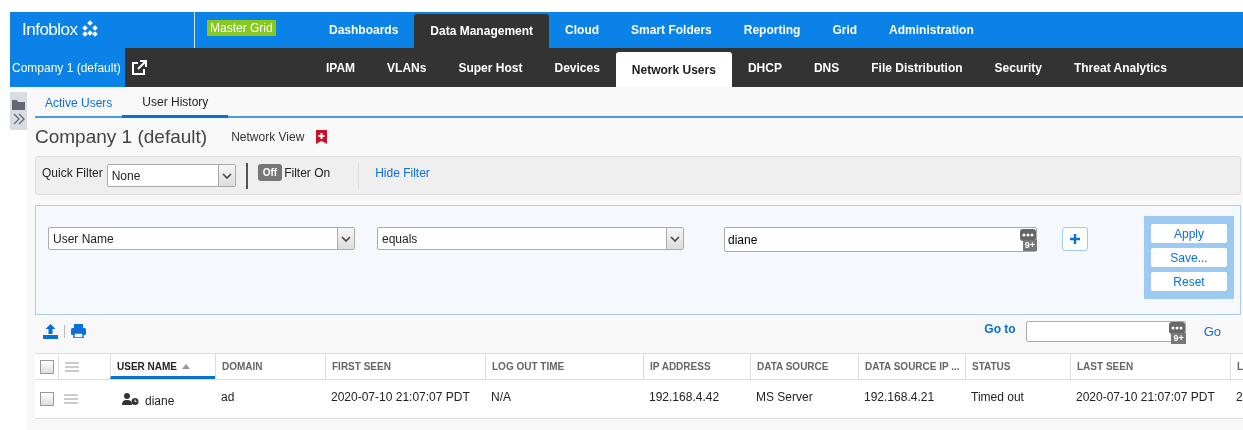 This screenshot has width=1243, height=430. I want to click on plus-icon, so click(1075, 239).